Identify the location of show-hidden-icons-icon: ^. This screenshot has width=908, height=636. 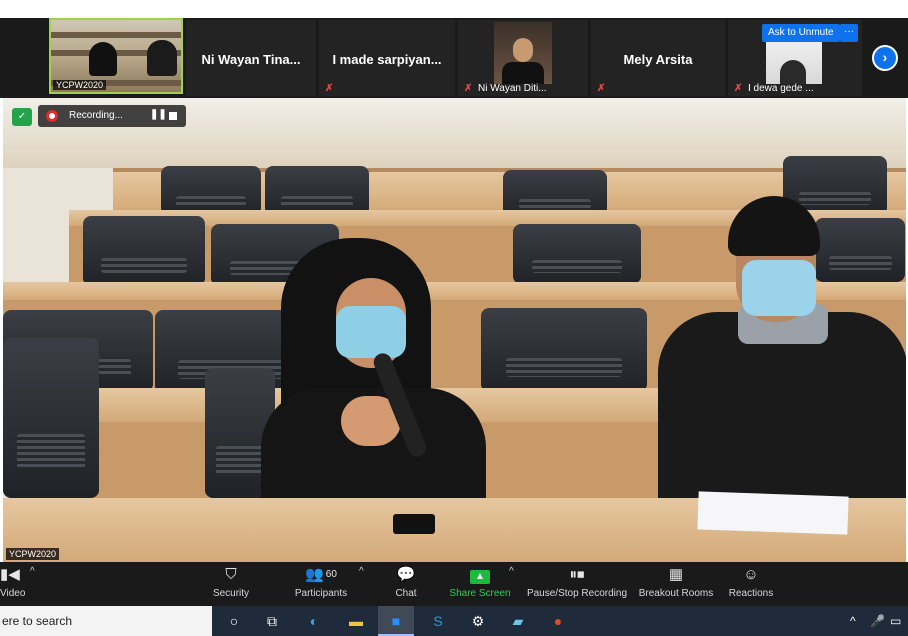
(853, 621).